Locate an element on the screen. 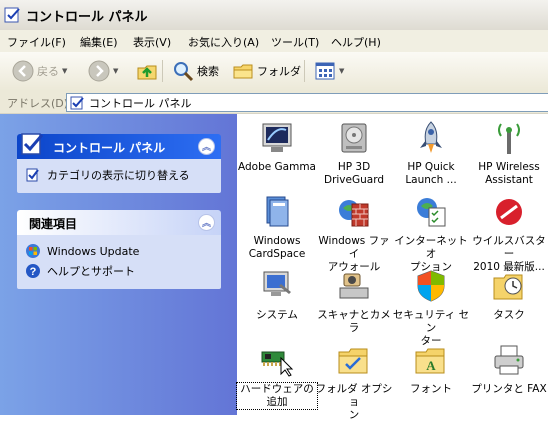 This screenshot has height=422, width=548. drive-guard-icon is located at coordinates (354, 138).